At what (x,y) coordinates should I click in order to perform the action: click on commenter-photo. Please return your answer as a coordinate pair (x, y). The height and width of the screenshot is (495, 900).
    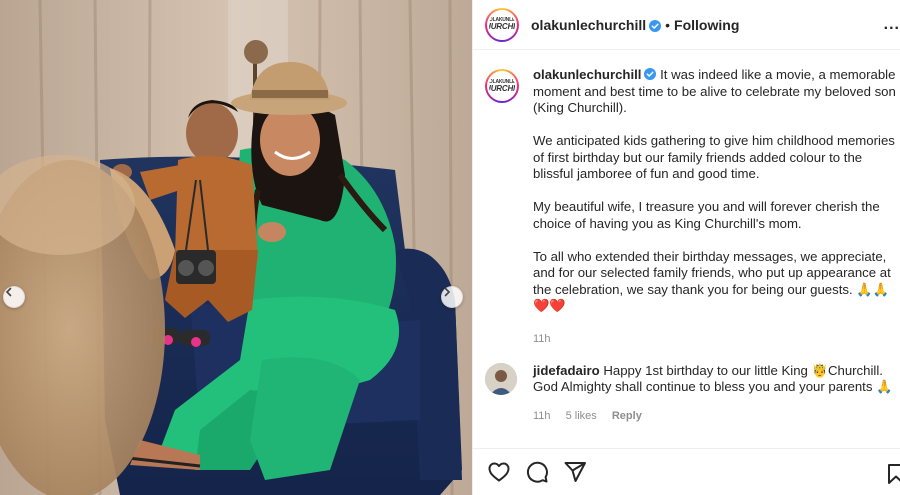
    Looking at the image, I should click on (501, 378).